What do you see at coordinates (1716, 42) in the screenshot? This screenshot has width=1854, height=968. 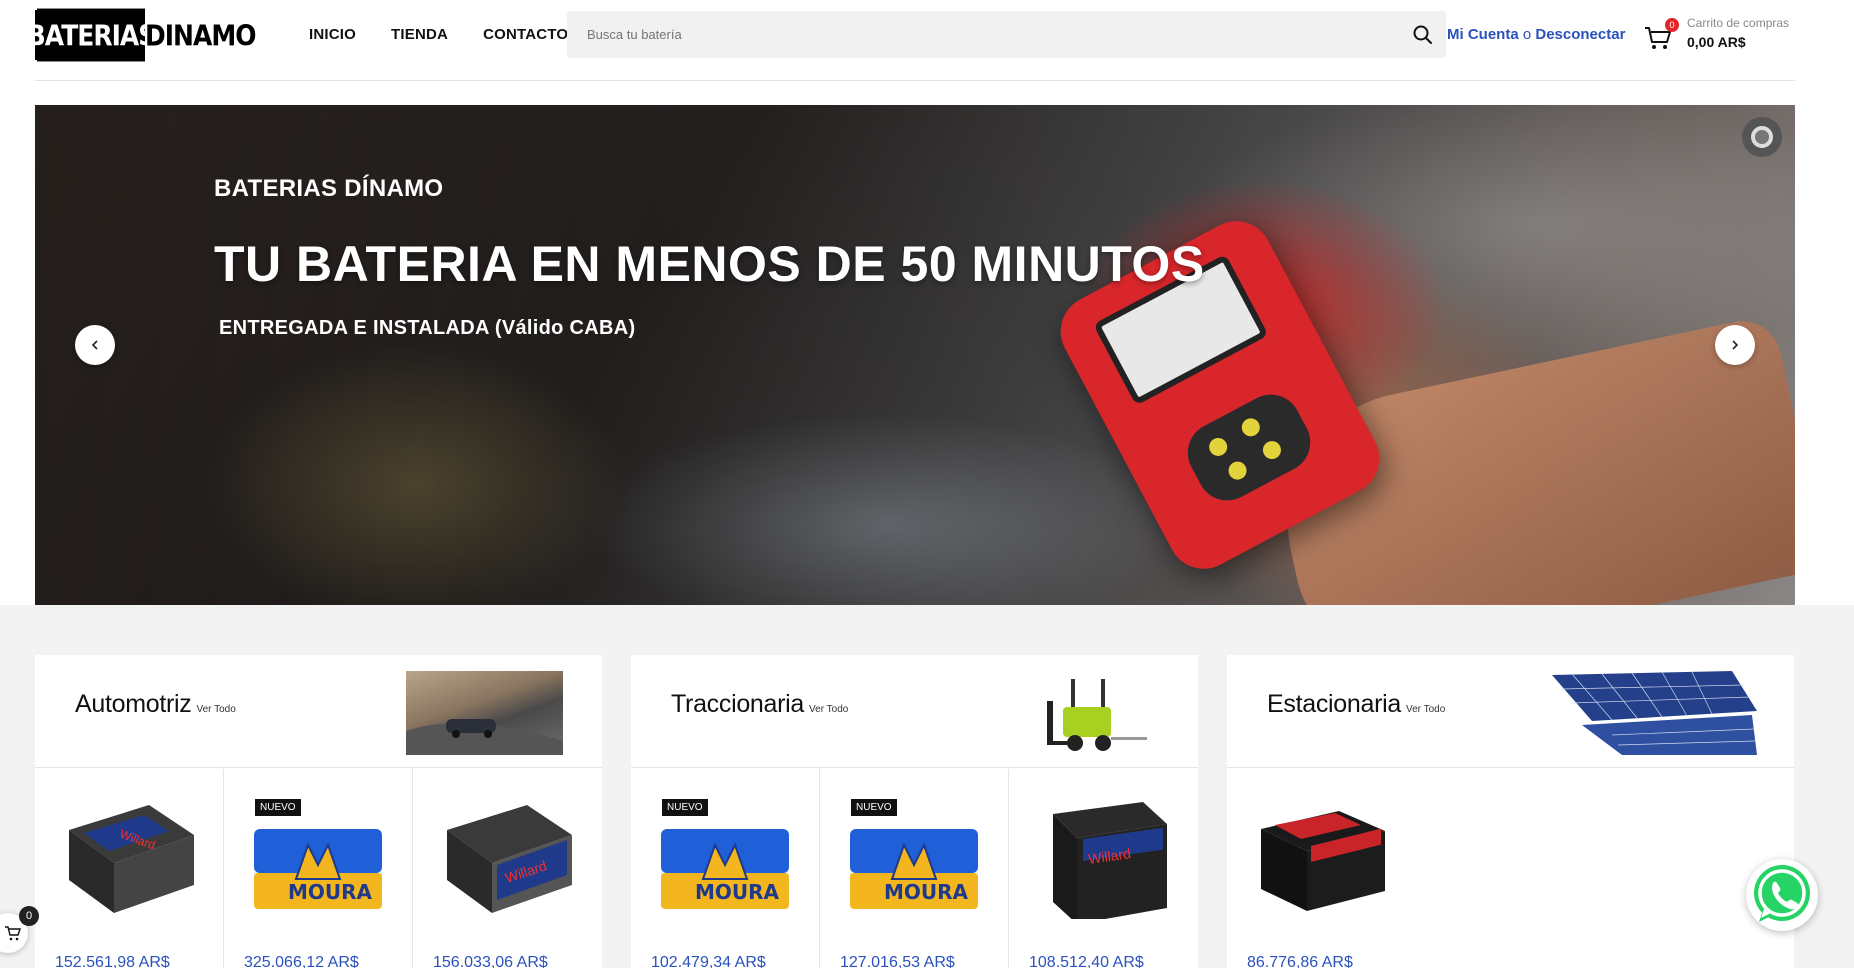 I see `cart-total: 0,00 AR$` at bounding box center [1716, 42].